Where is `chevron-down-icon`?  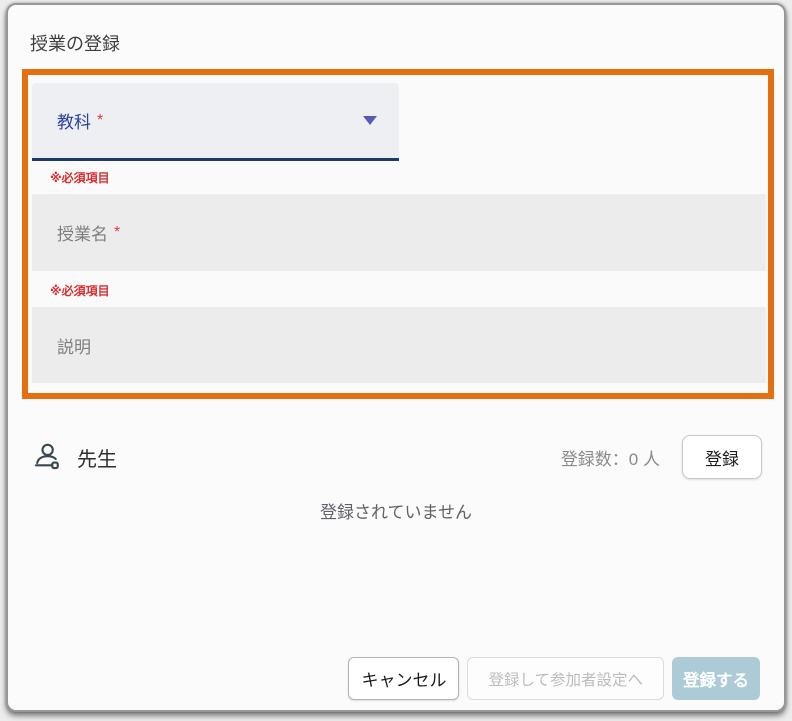
chevron-down-icon is located at coordinates (370, 120).